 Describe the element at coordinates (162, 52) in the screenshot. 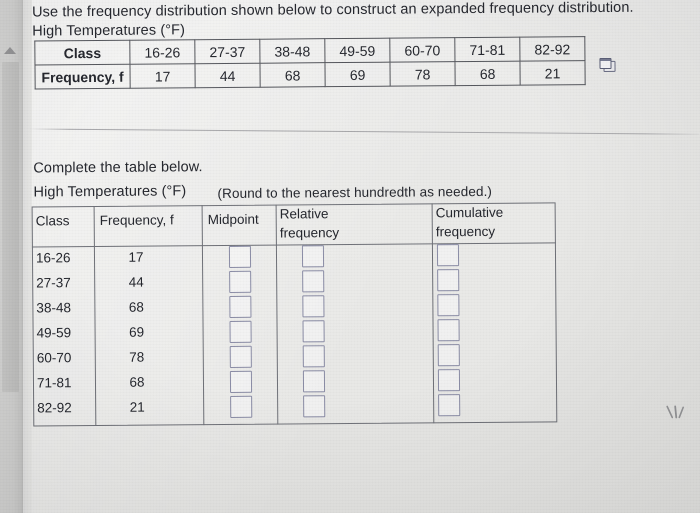

I see `class-bin-0: 16-26` at that location.